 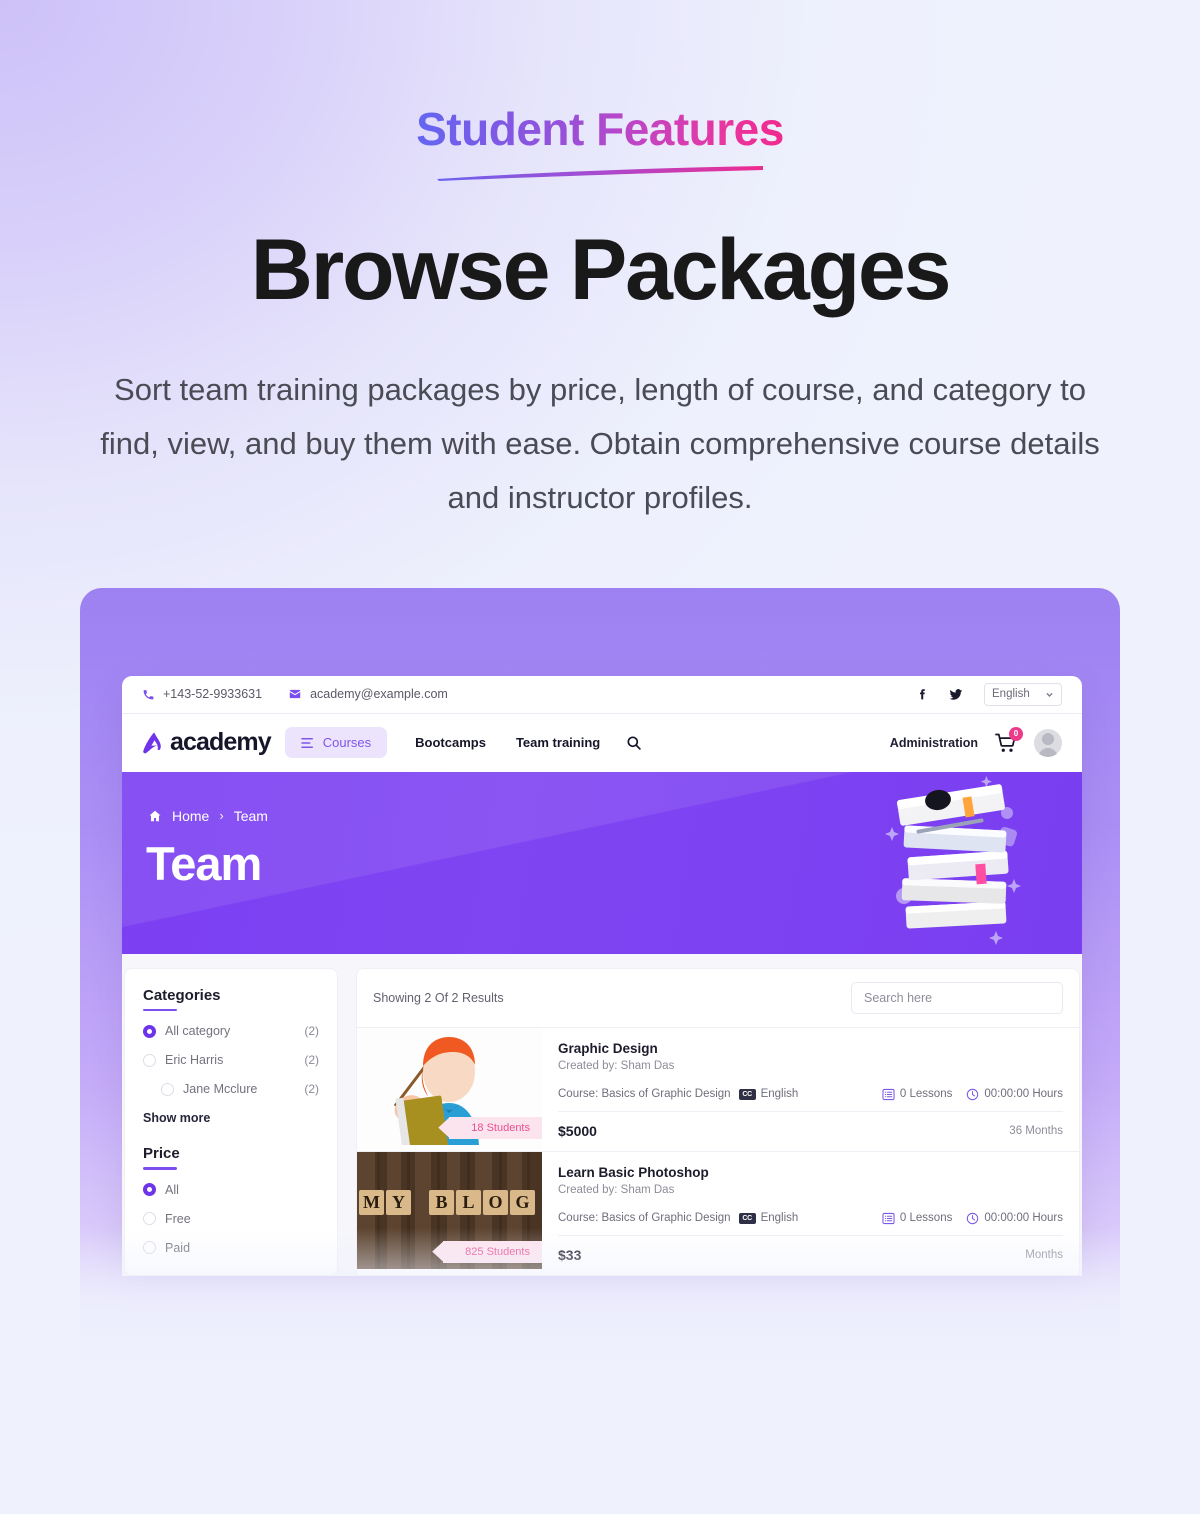 What do you see at coordinates (398, 1202) in the screenshot?
I see `svg-text: Y` at bounding box center [398, 1202].